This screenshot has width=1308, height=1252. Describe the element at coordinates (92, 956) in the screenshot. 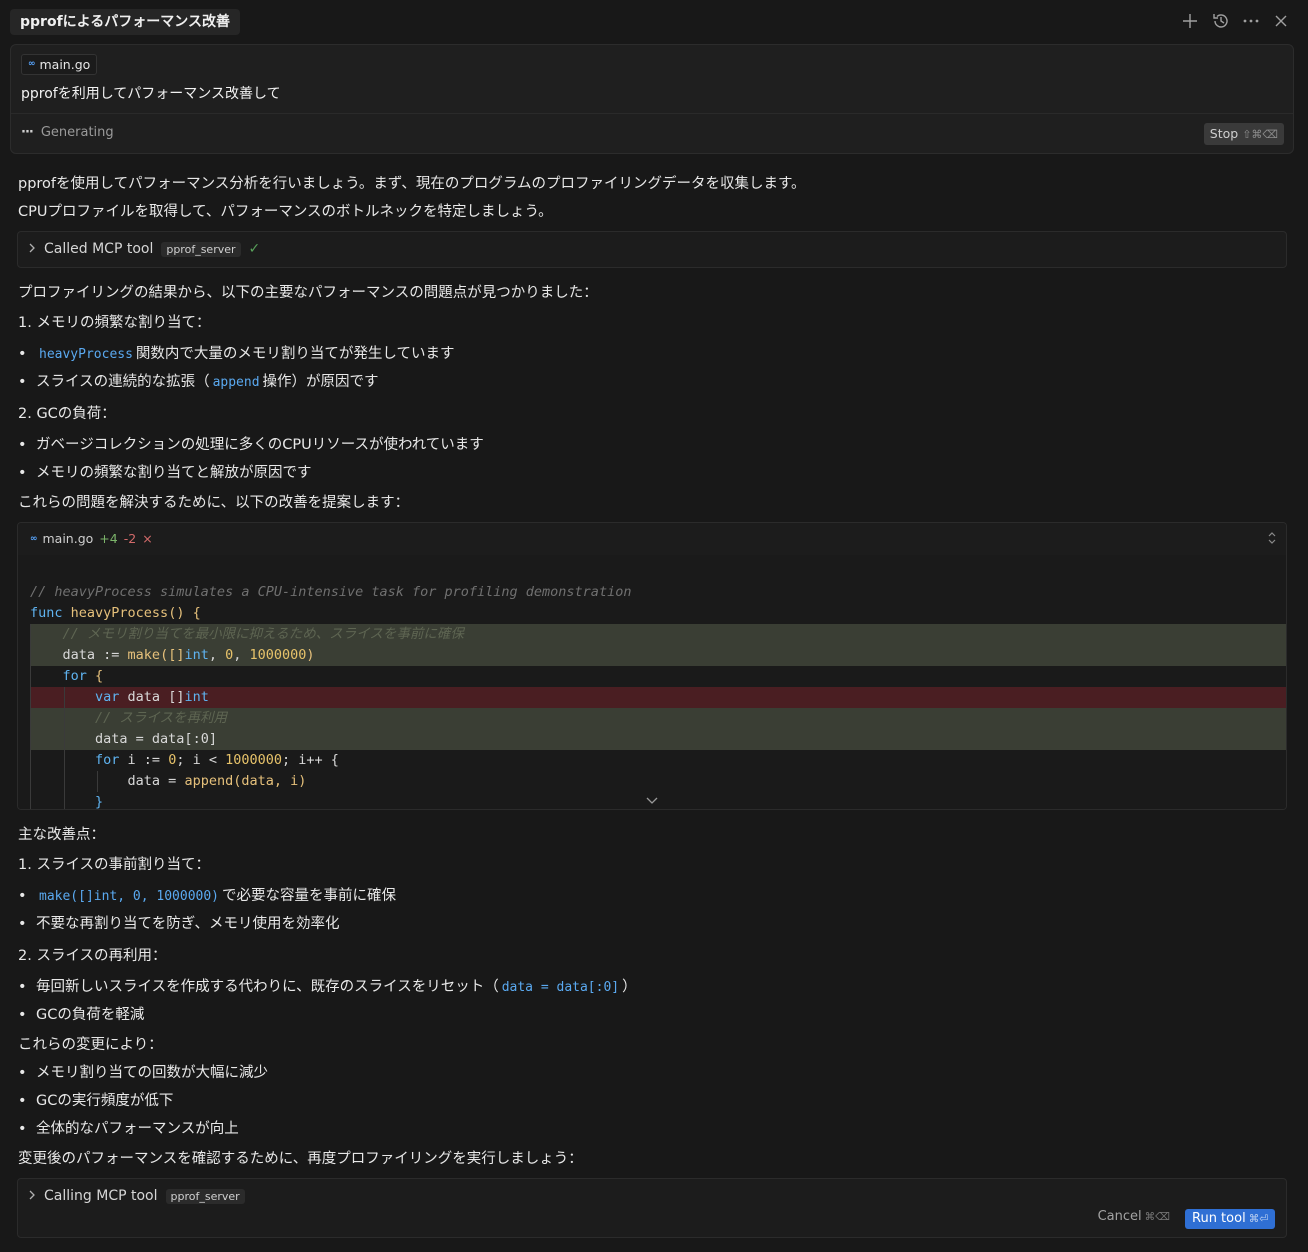

I see `list-heading: 2. スライスの再利用：` at that location.